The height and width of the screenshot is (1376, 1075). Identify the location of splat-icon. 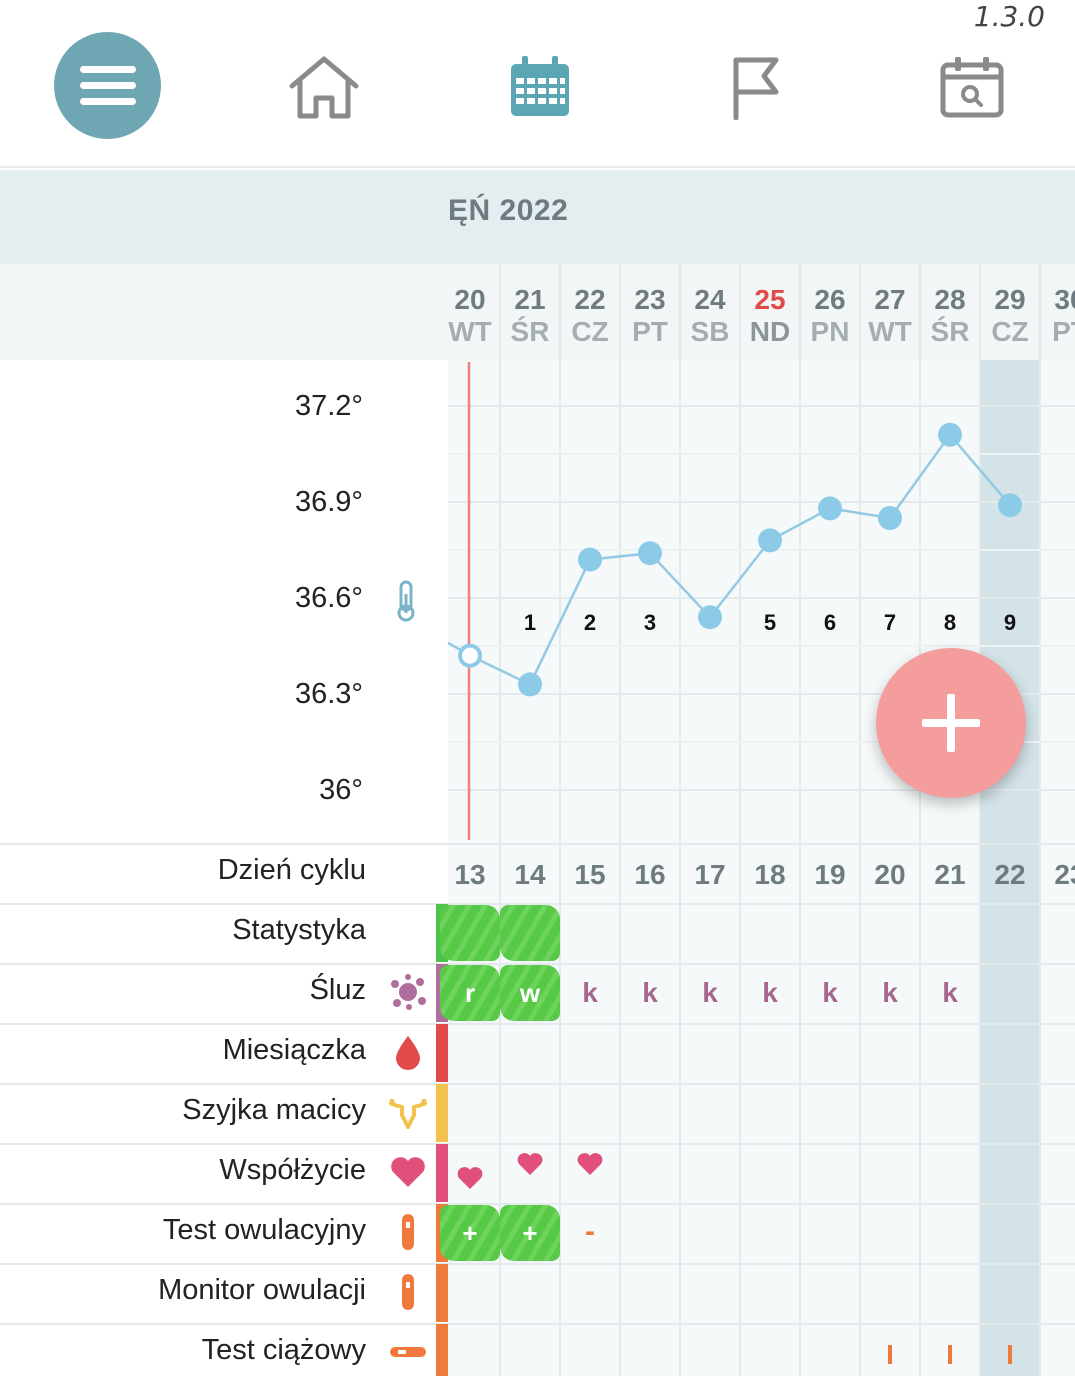
(408, 992).